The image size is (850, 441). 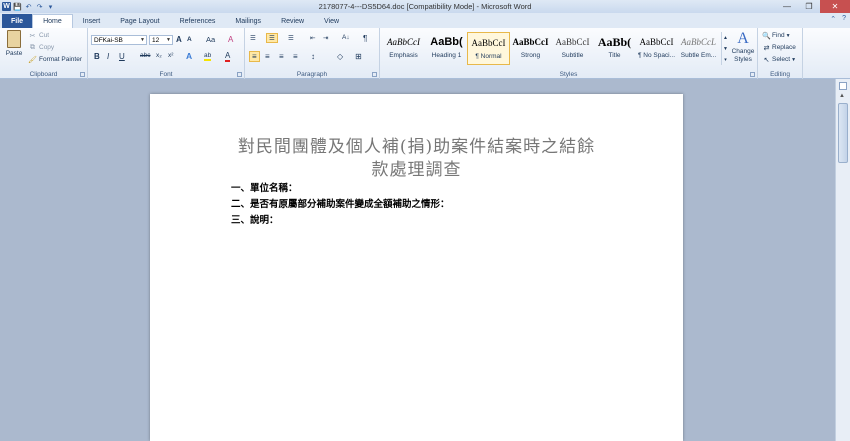 I want to click on line-spacing-button: ↕, so click(x=313, y=56).